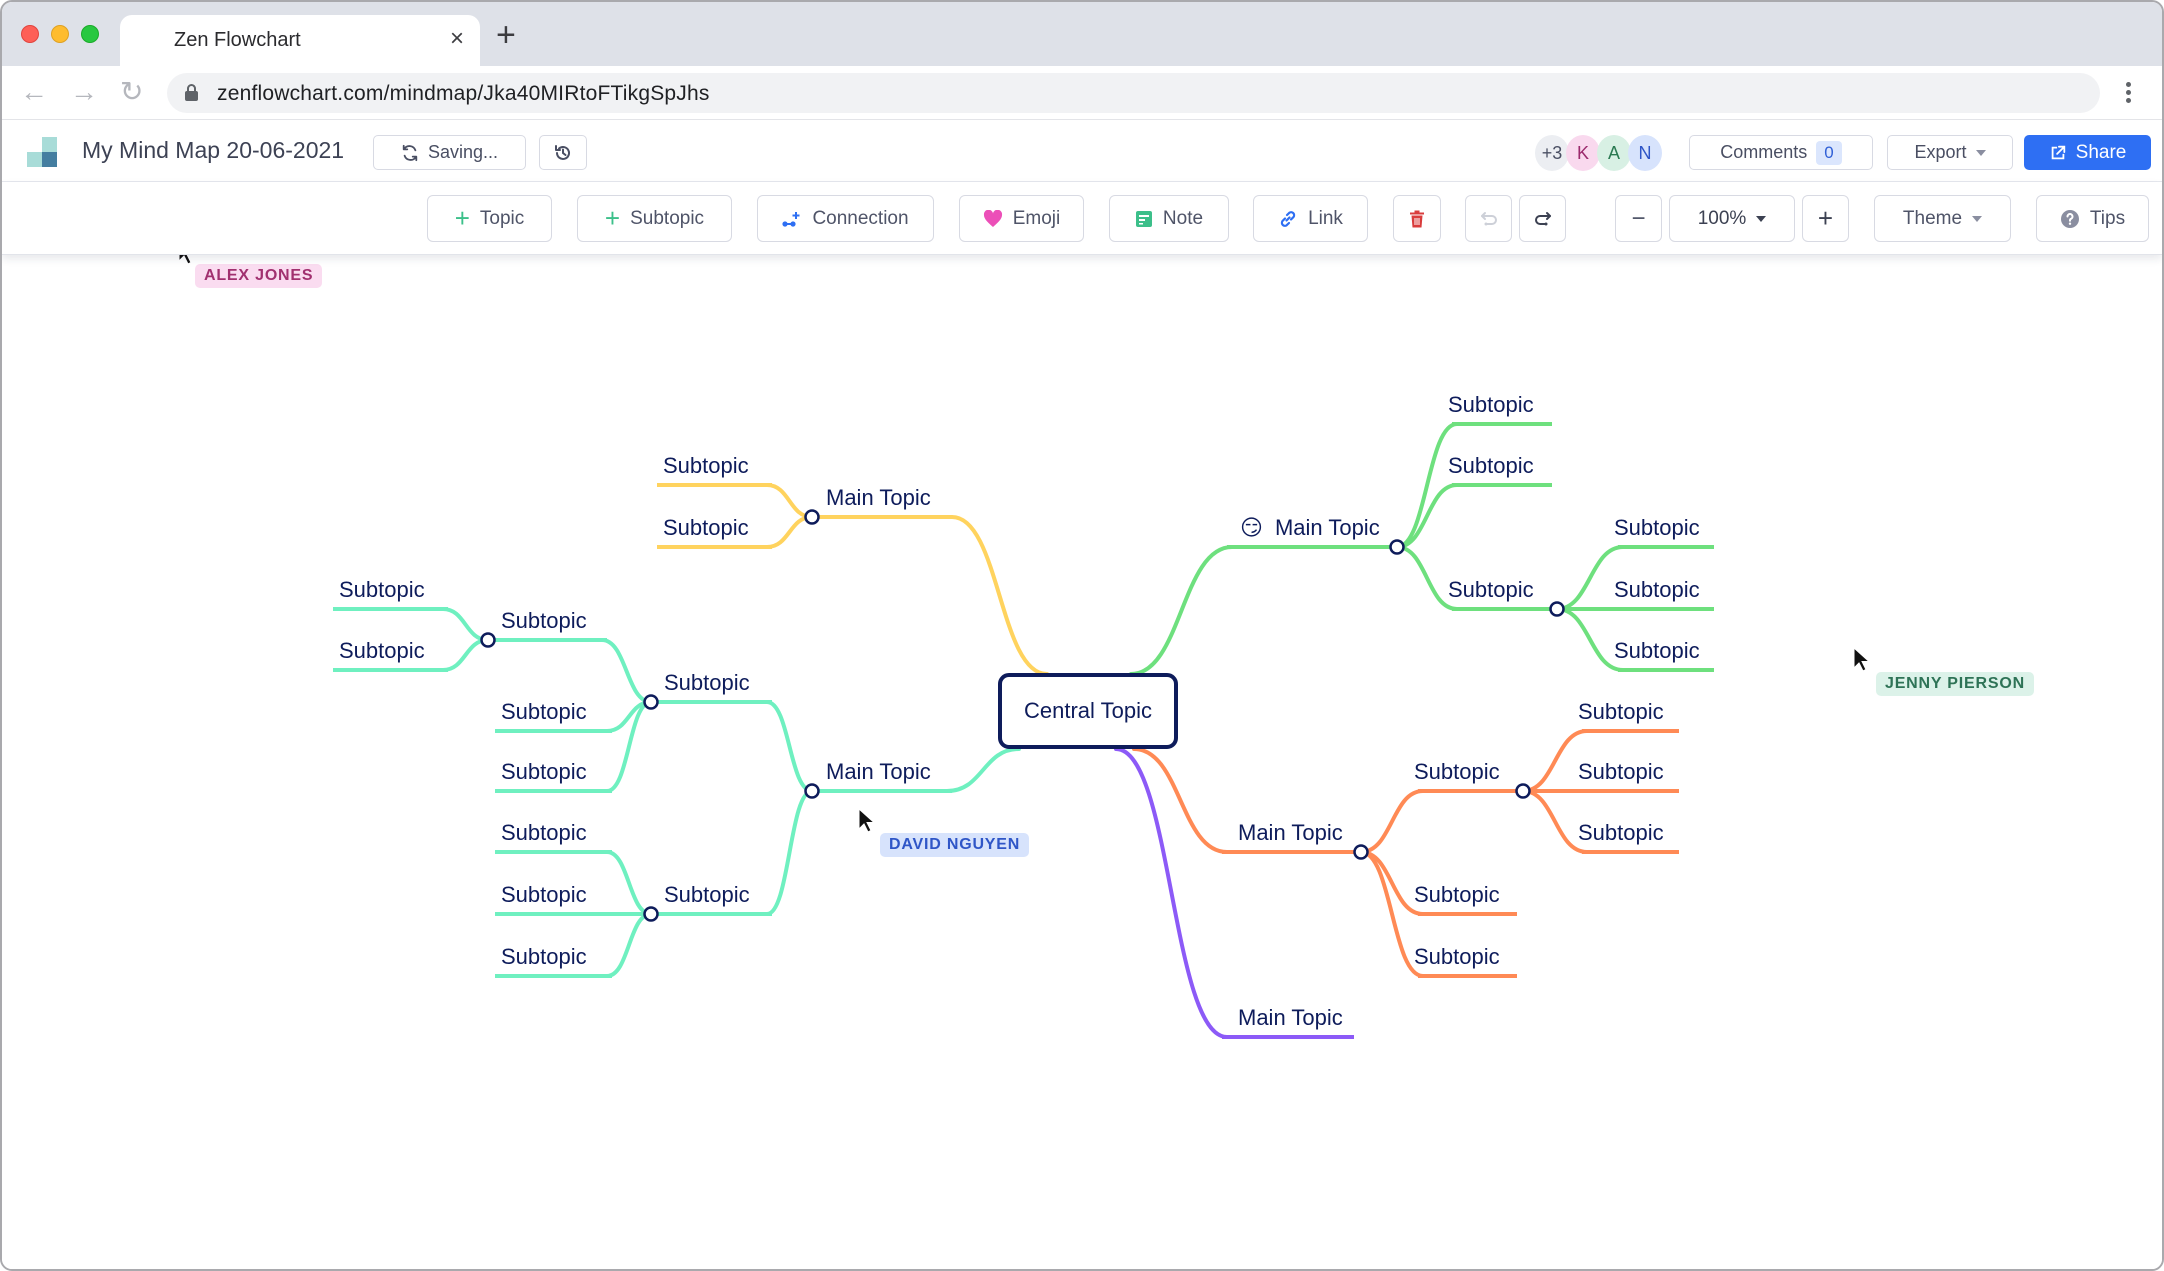 Image resolution: width=2164 pixels, height=1271 pixels. Describe the element at coordinates (1940, 152) in the screenshot. I see `export-label: Export` at that location.